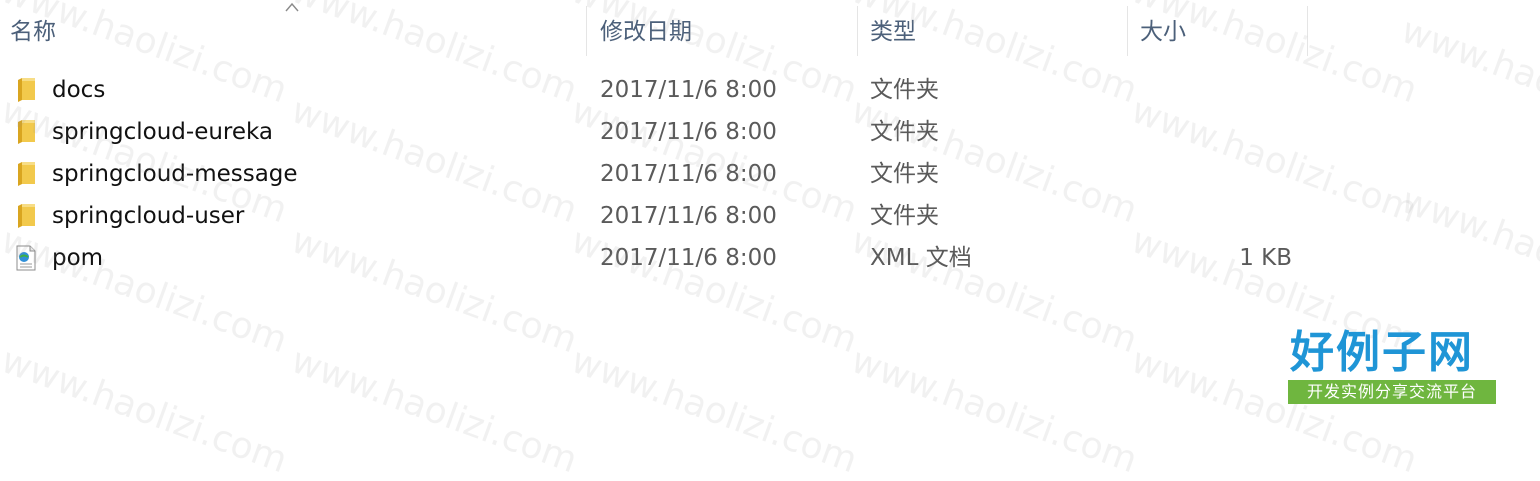 The image size is (1540, 481). Describe the element at coordinates (893, 32) in the screenshot. I see `column-header-type: 类型` at that location.